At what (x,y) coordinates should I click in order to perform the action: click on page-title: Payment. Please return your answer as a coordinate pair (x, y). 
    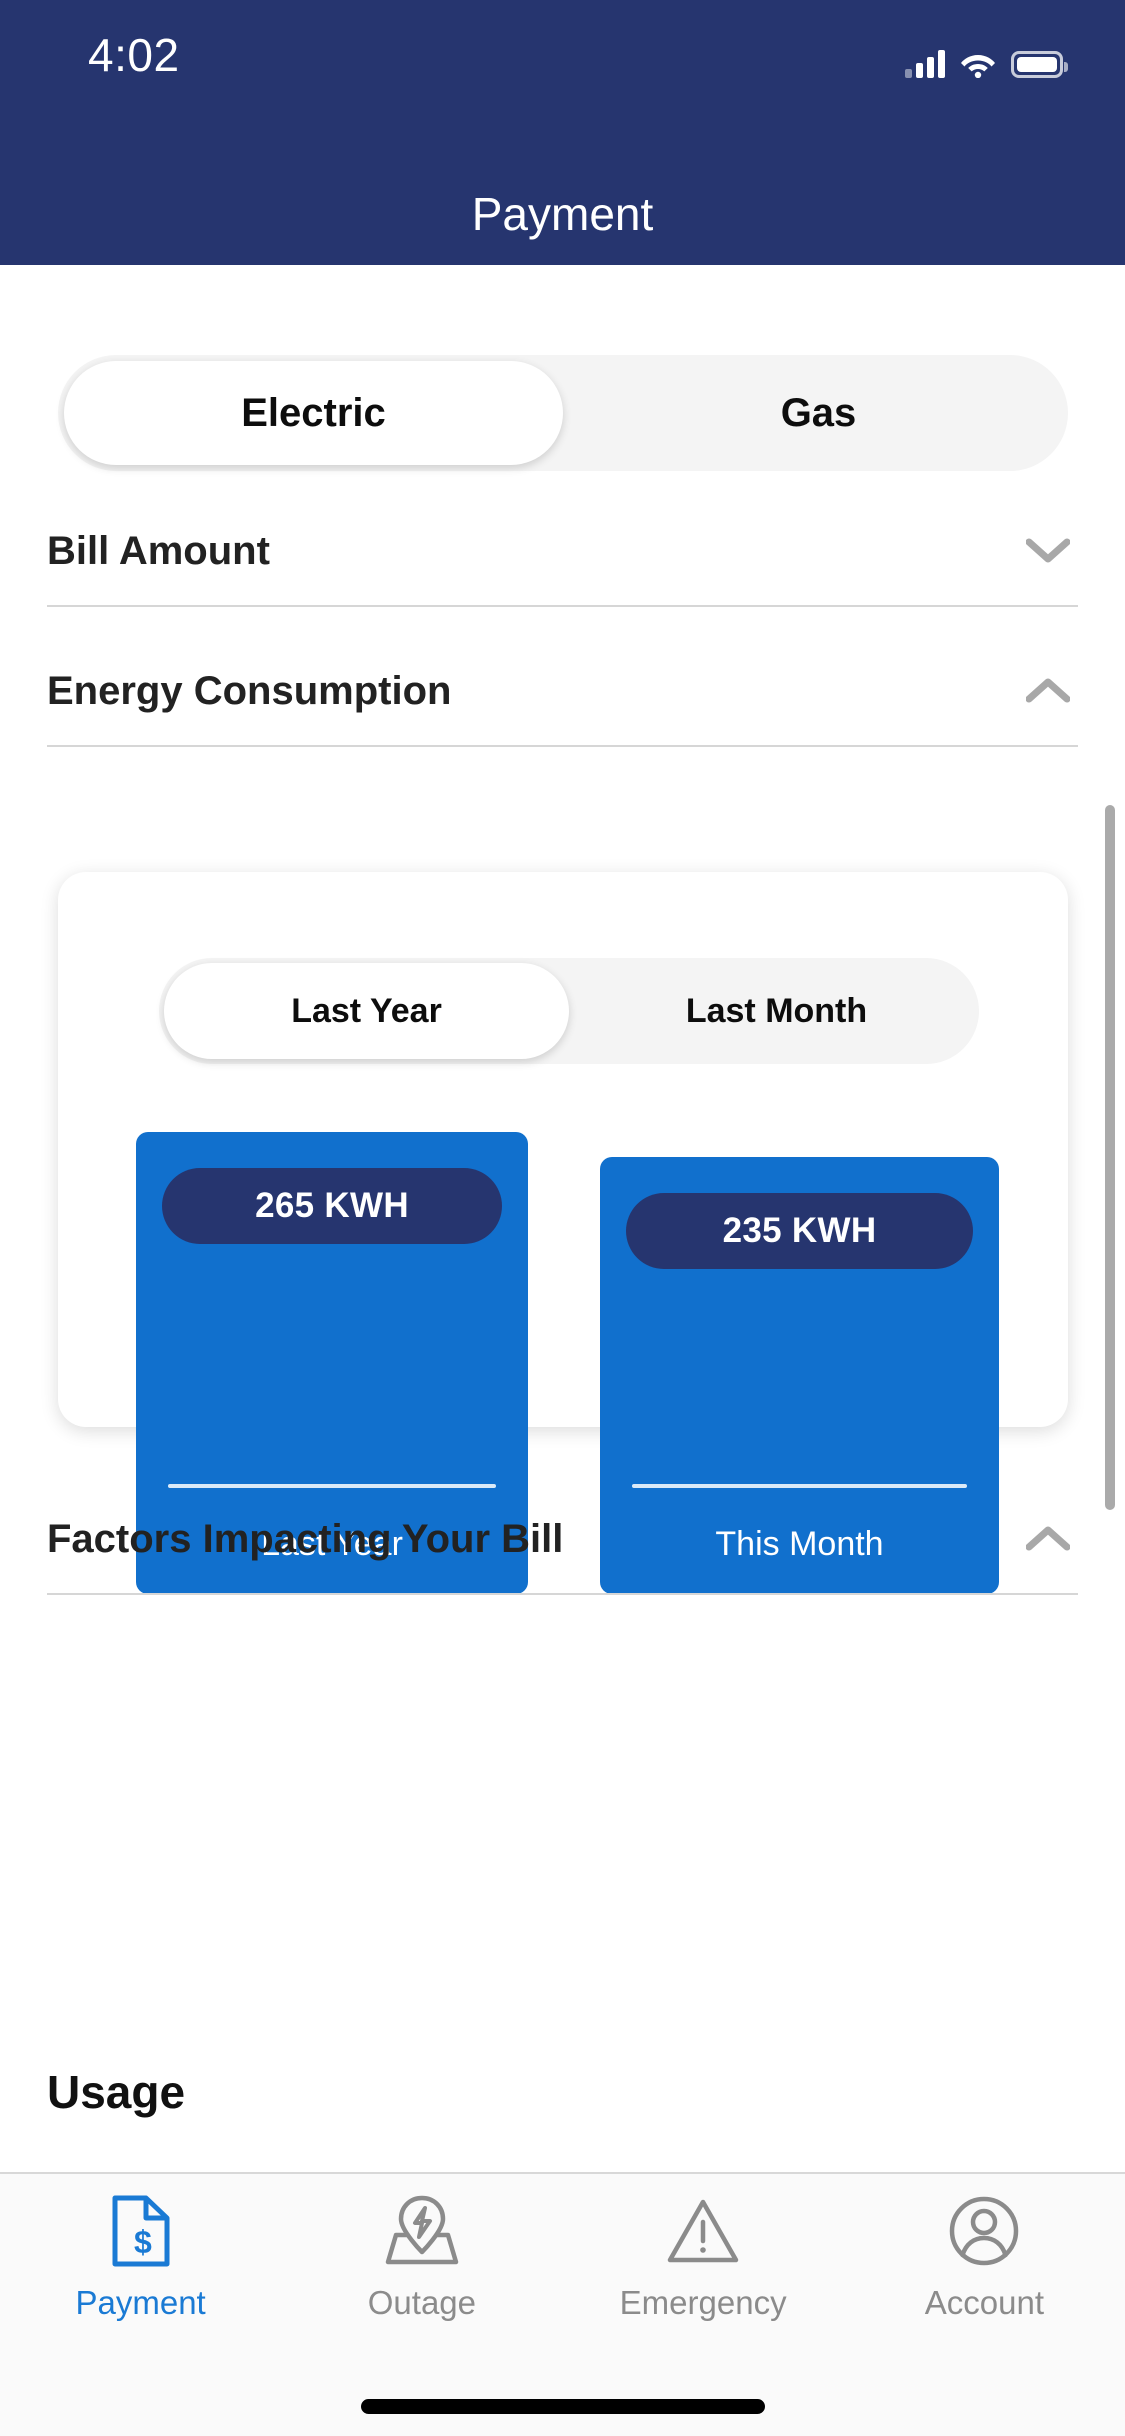
    Looking at the image, I should click on (562, 214).